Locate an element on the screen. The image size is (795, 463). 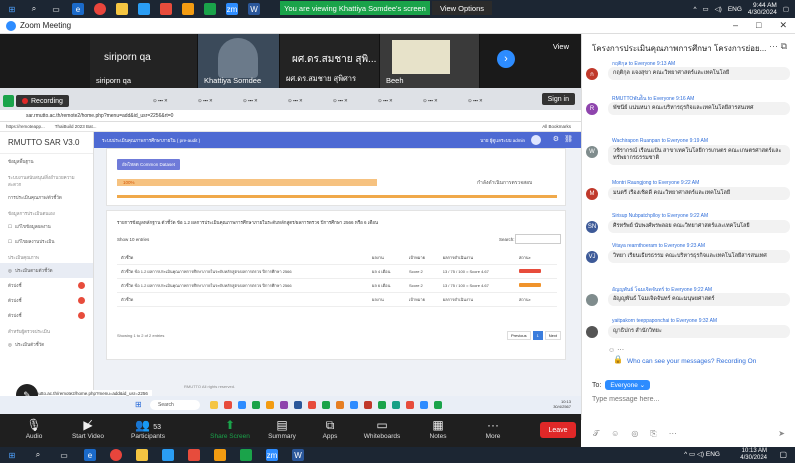
file-explorer-icon is located at coordinates (122, 9).